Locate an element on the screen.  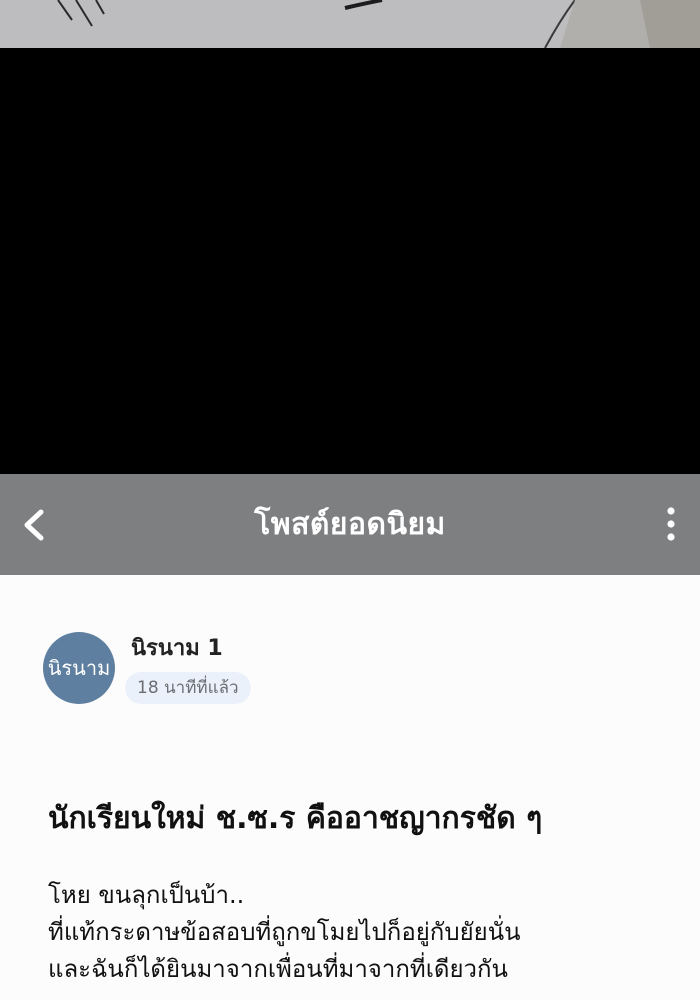
header-title: โพสต์ยอดนิยม is located at coordinates (350, 524).